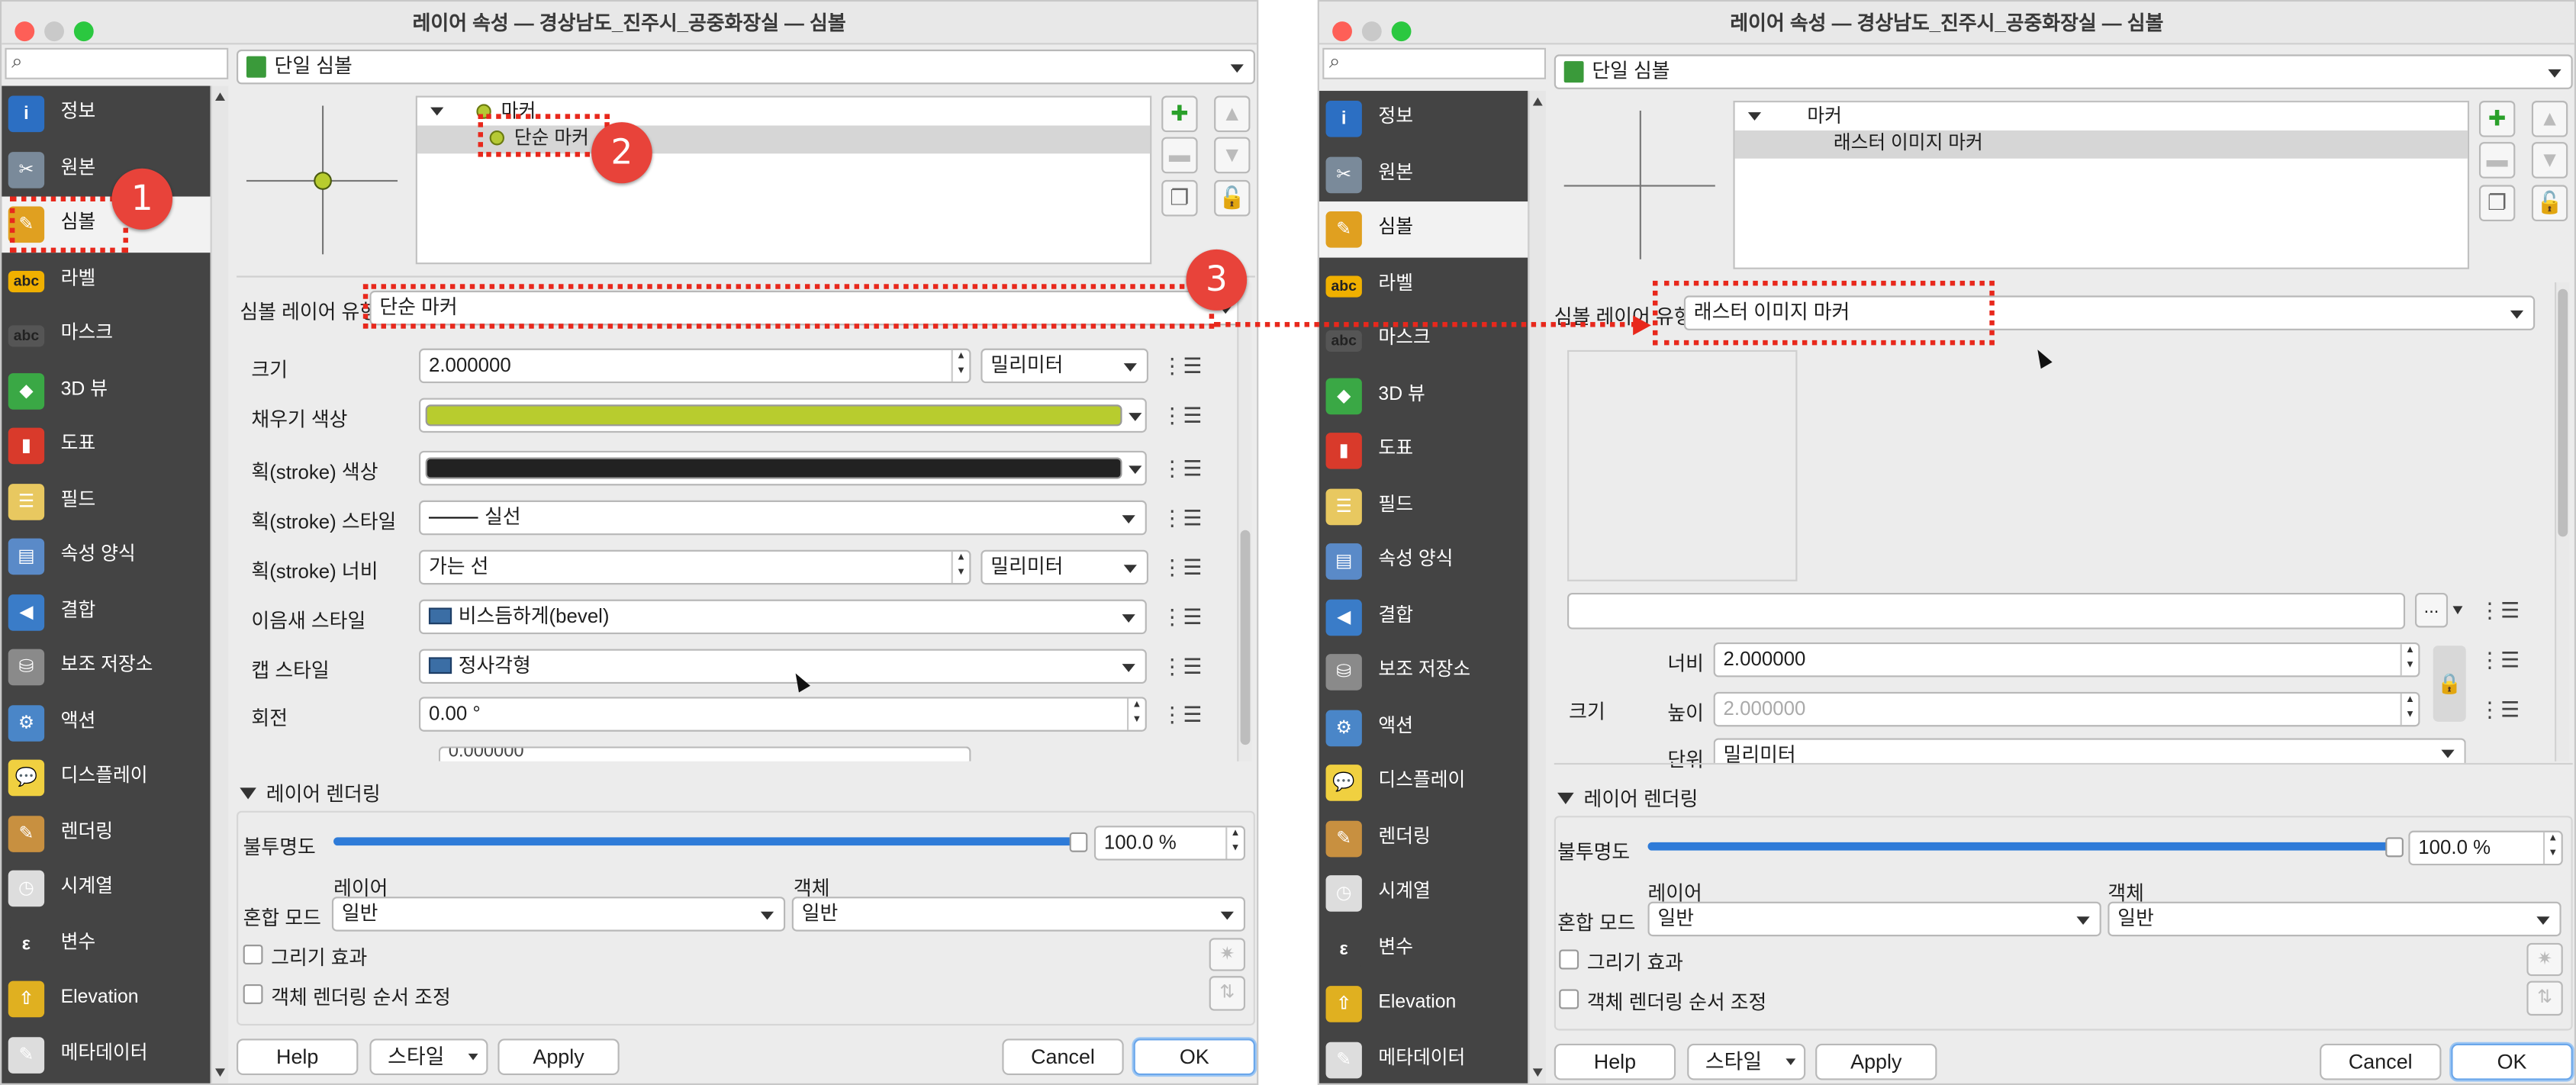 This screenshot has width=2576, height=1085. I want to click on value-spinbox: 0.00 ° ▲ ▼, so click(783, 714).